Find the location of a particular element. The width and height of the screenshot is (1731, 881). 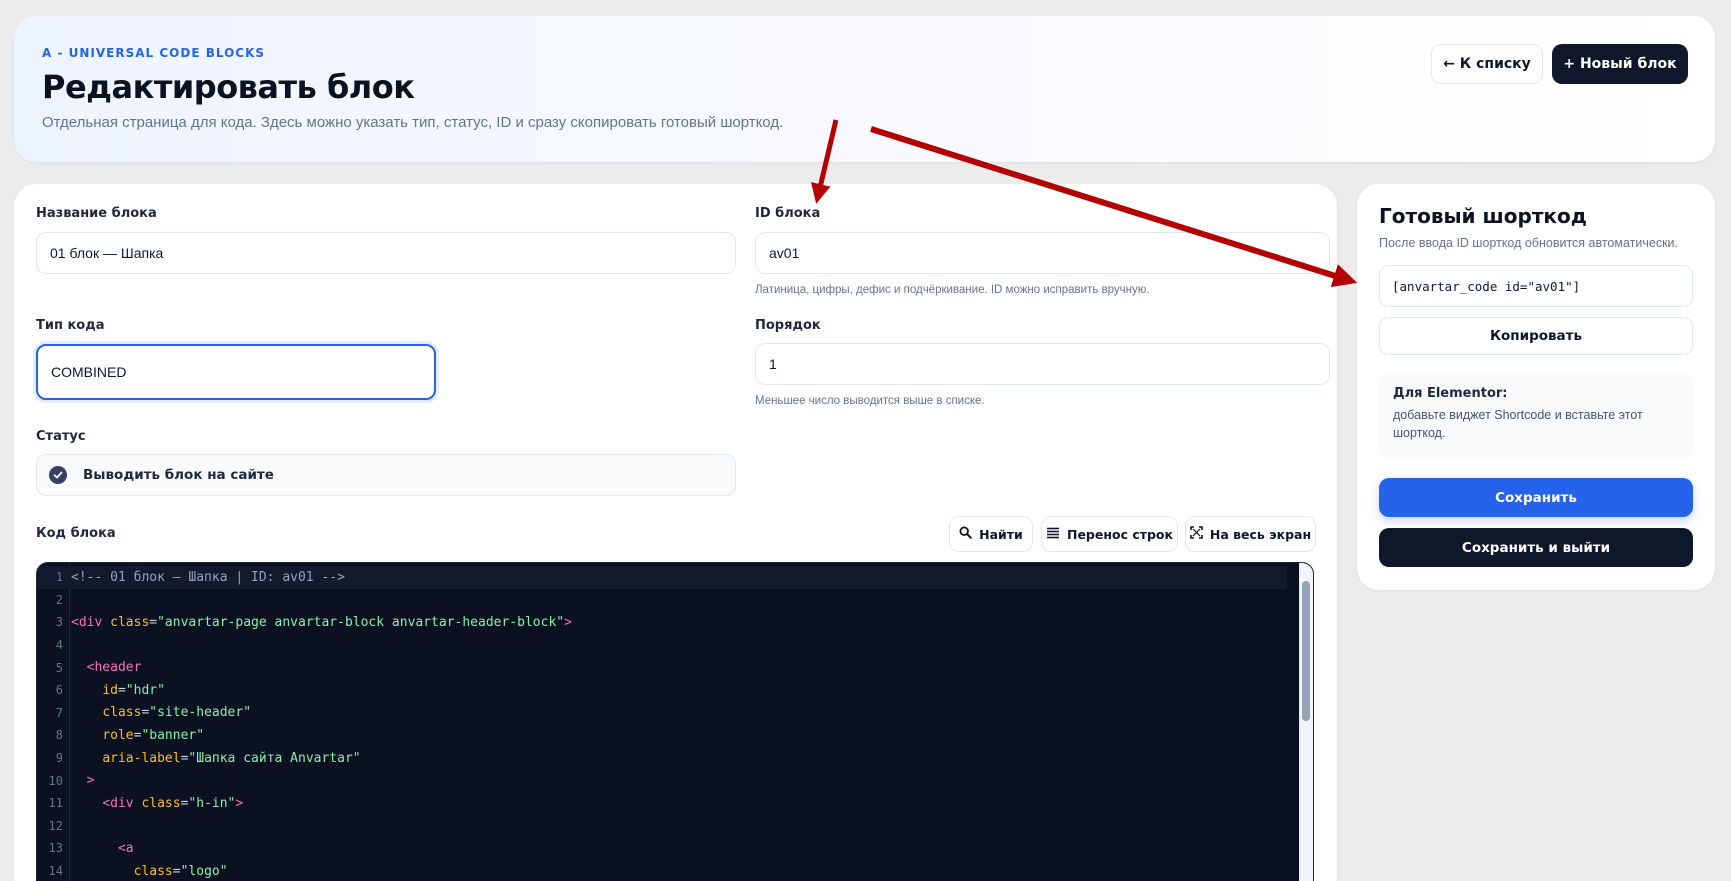

line-number: 12 is located at coordinates (55, 825).